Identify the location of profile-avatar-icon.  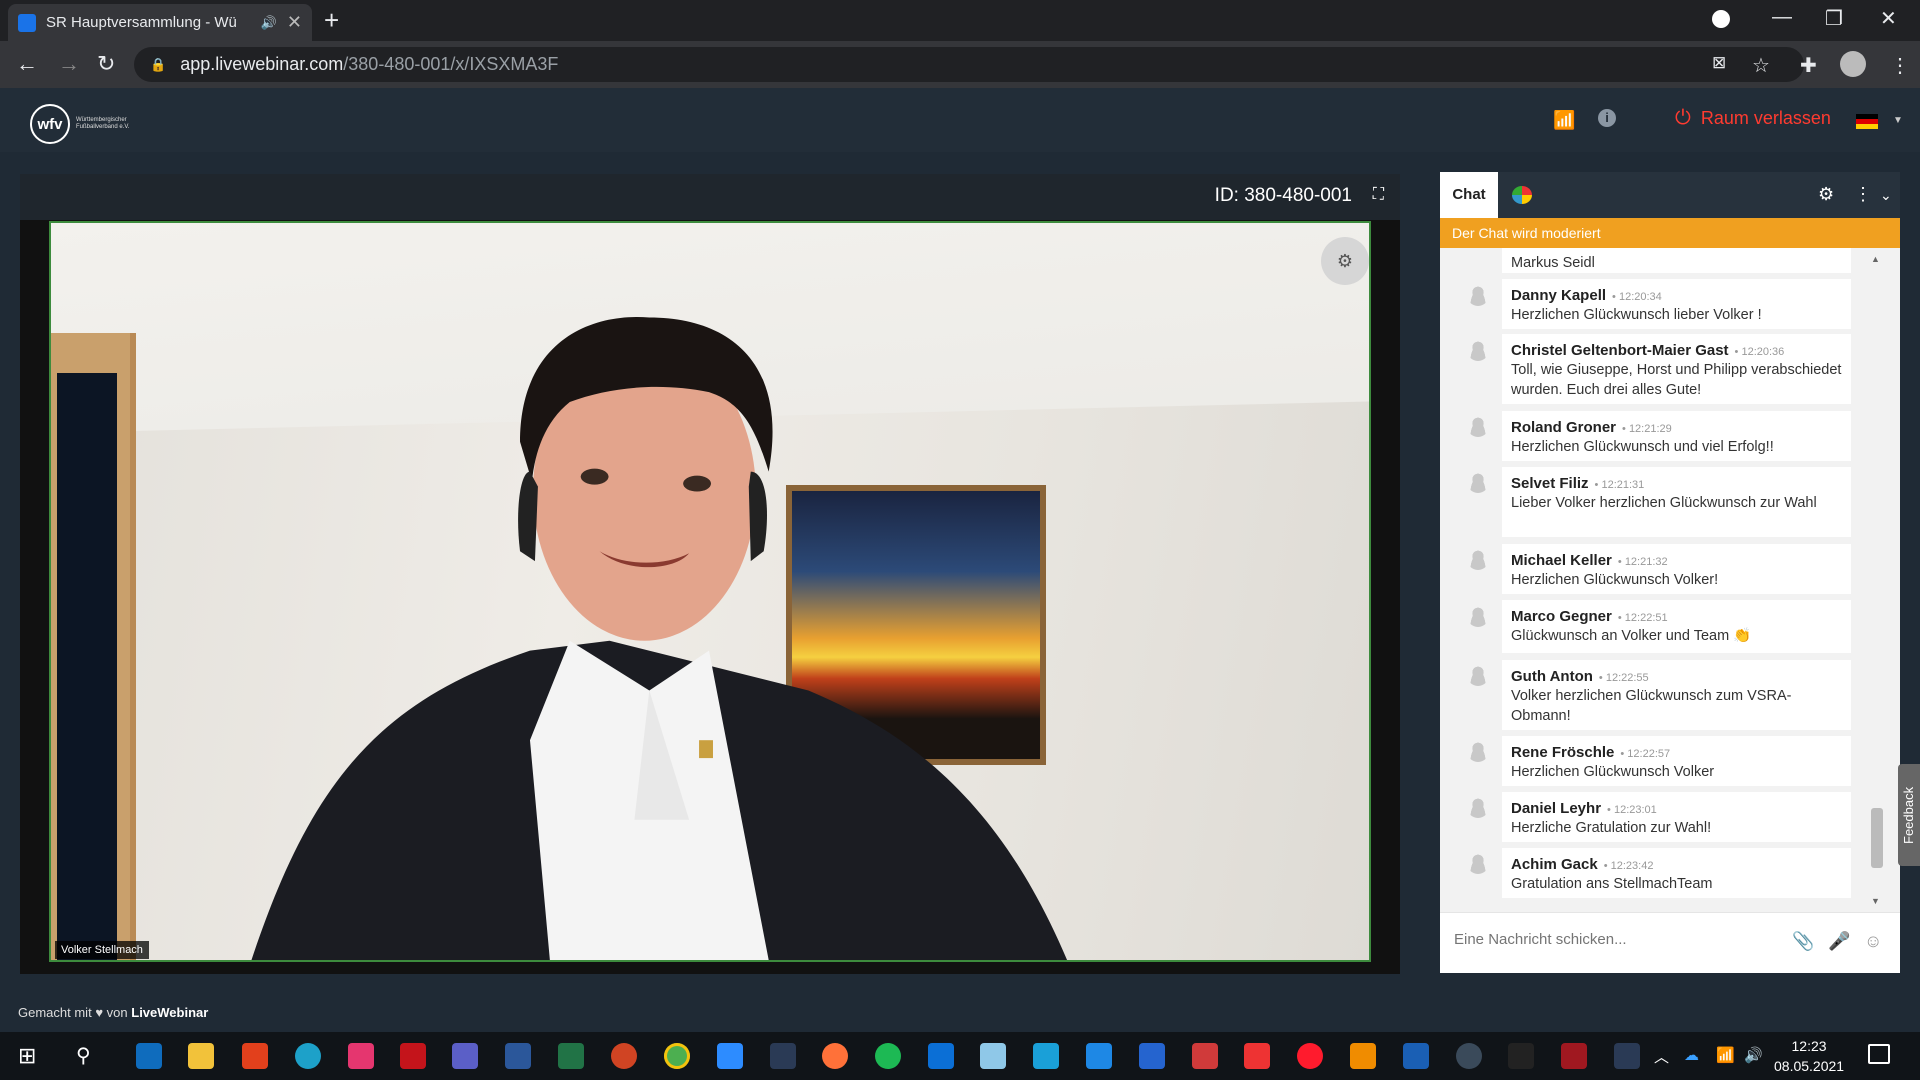
(1853, 64).